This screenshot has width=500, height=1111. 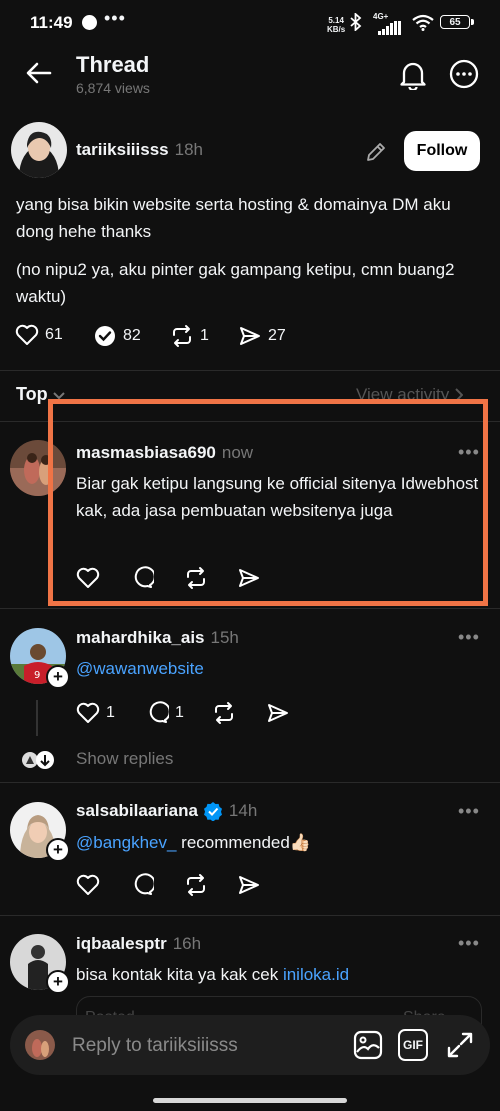 I want to click on reply-text: @bangkhev_ recommended👍🏻, so click(x=193, y=842).